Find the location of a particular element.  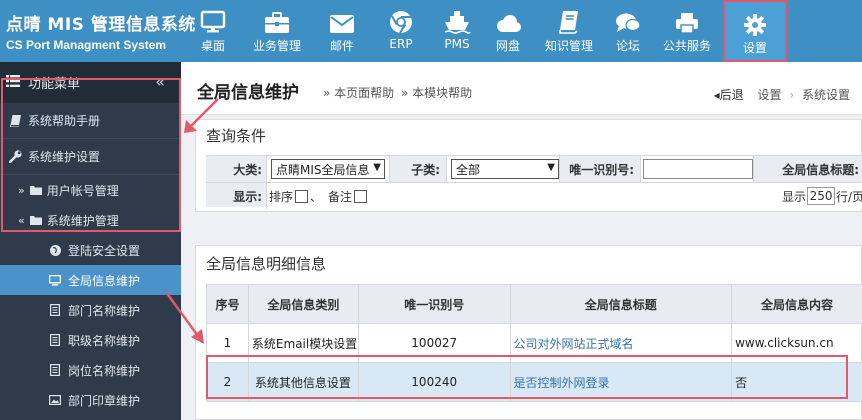

page-size-prefix: 显示 is located at coordinates (794, 196).